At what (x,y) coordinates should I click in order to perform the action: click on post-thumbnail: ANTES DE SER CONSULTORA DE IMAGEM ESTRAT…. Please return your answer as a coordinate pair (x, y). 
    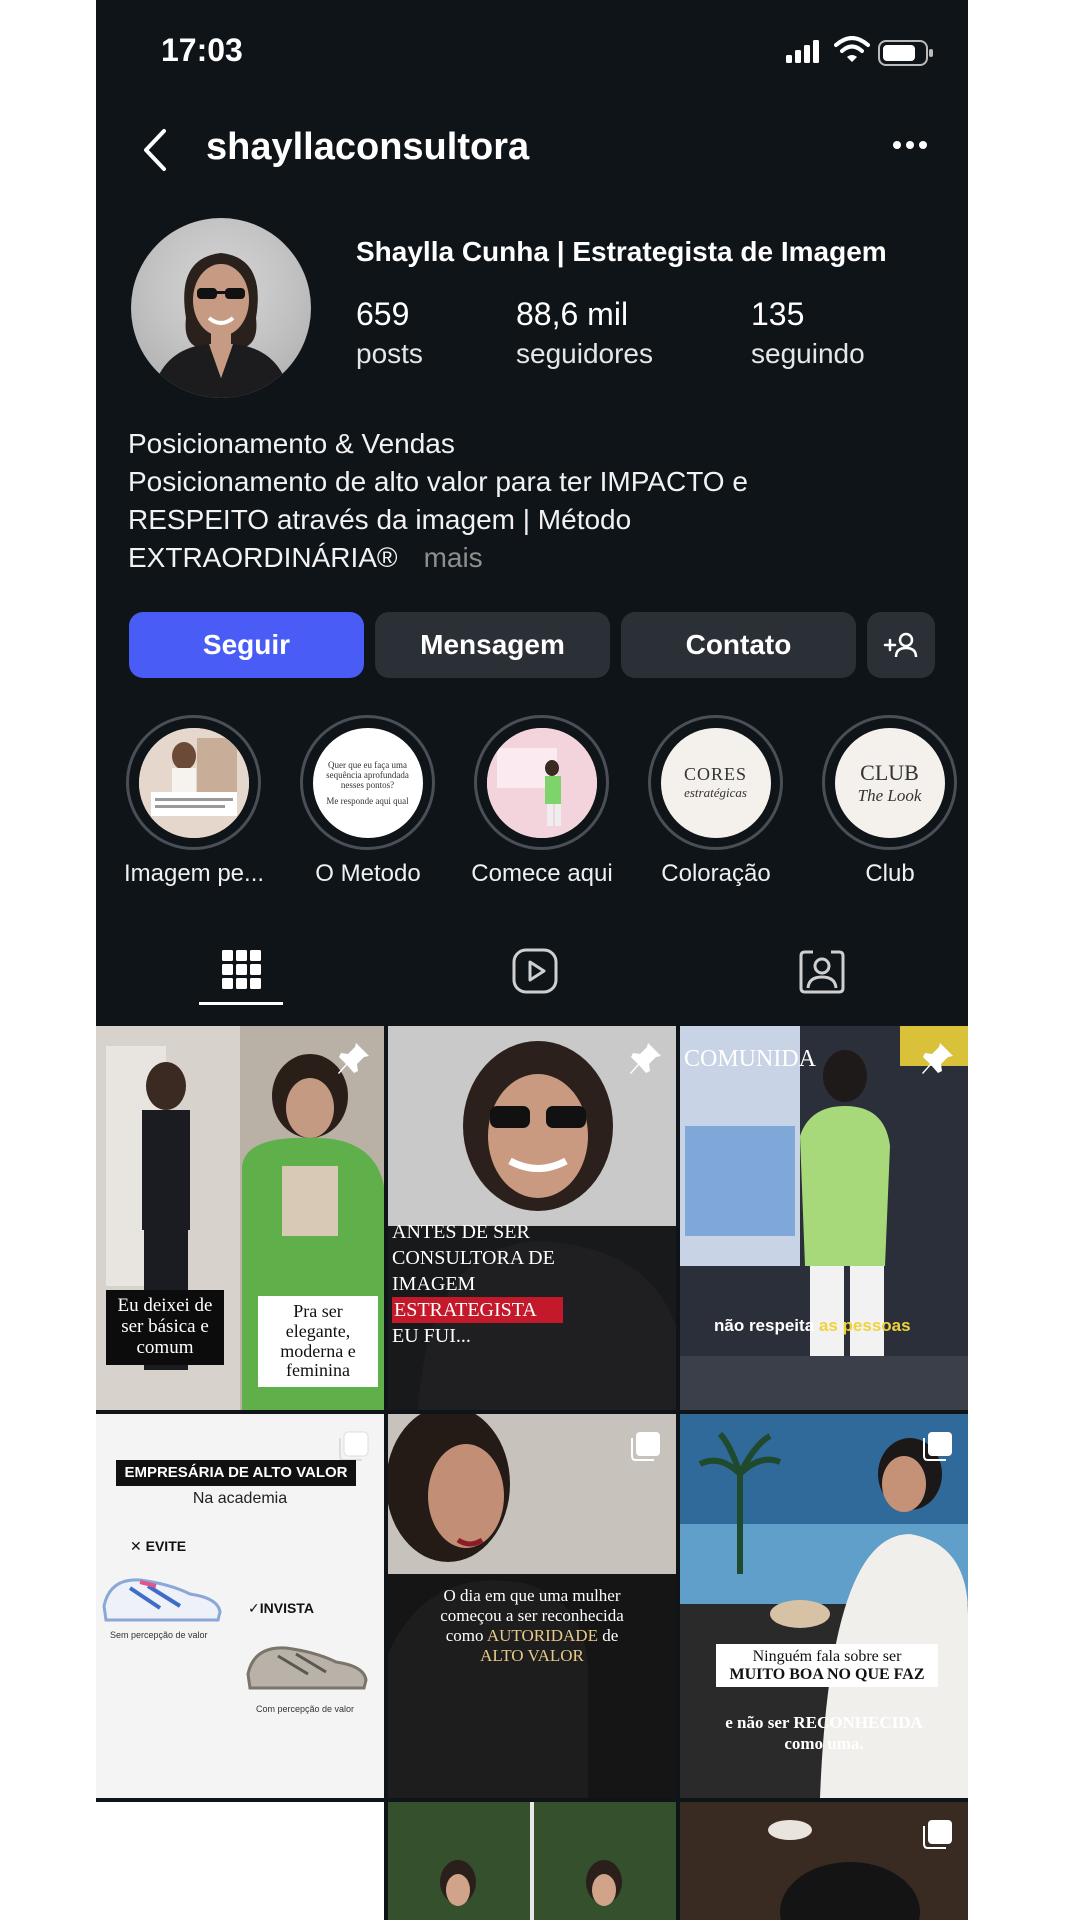
    Looking at the image, I should click on (532, 1218).